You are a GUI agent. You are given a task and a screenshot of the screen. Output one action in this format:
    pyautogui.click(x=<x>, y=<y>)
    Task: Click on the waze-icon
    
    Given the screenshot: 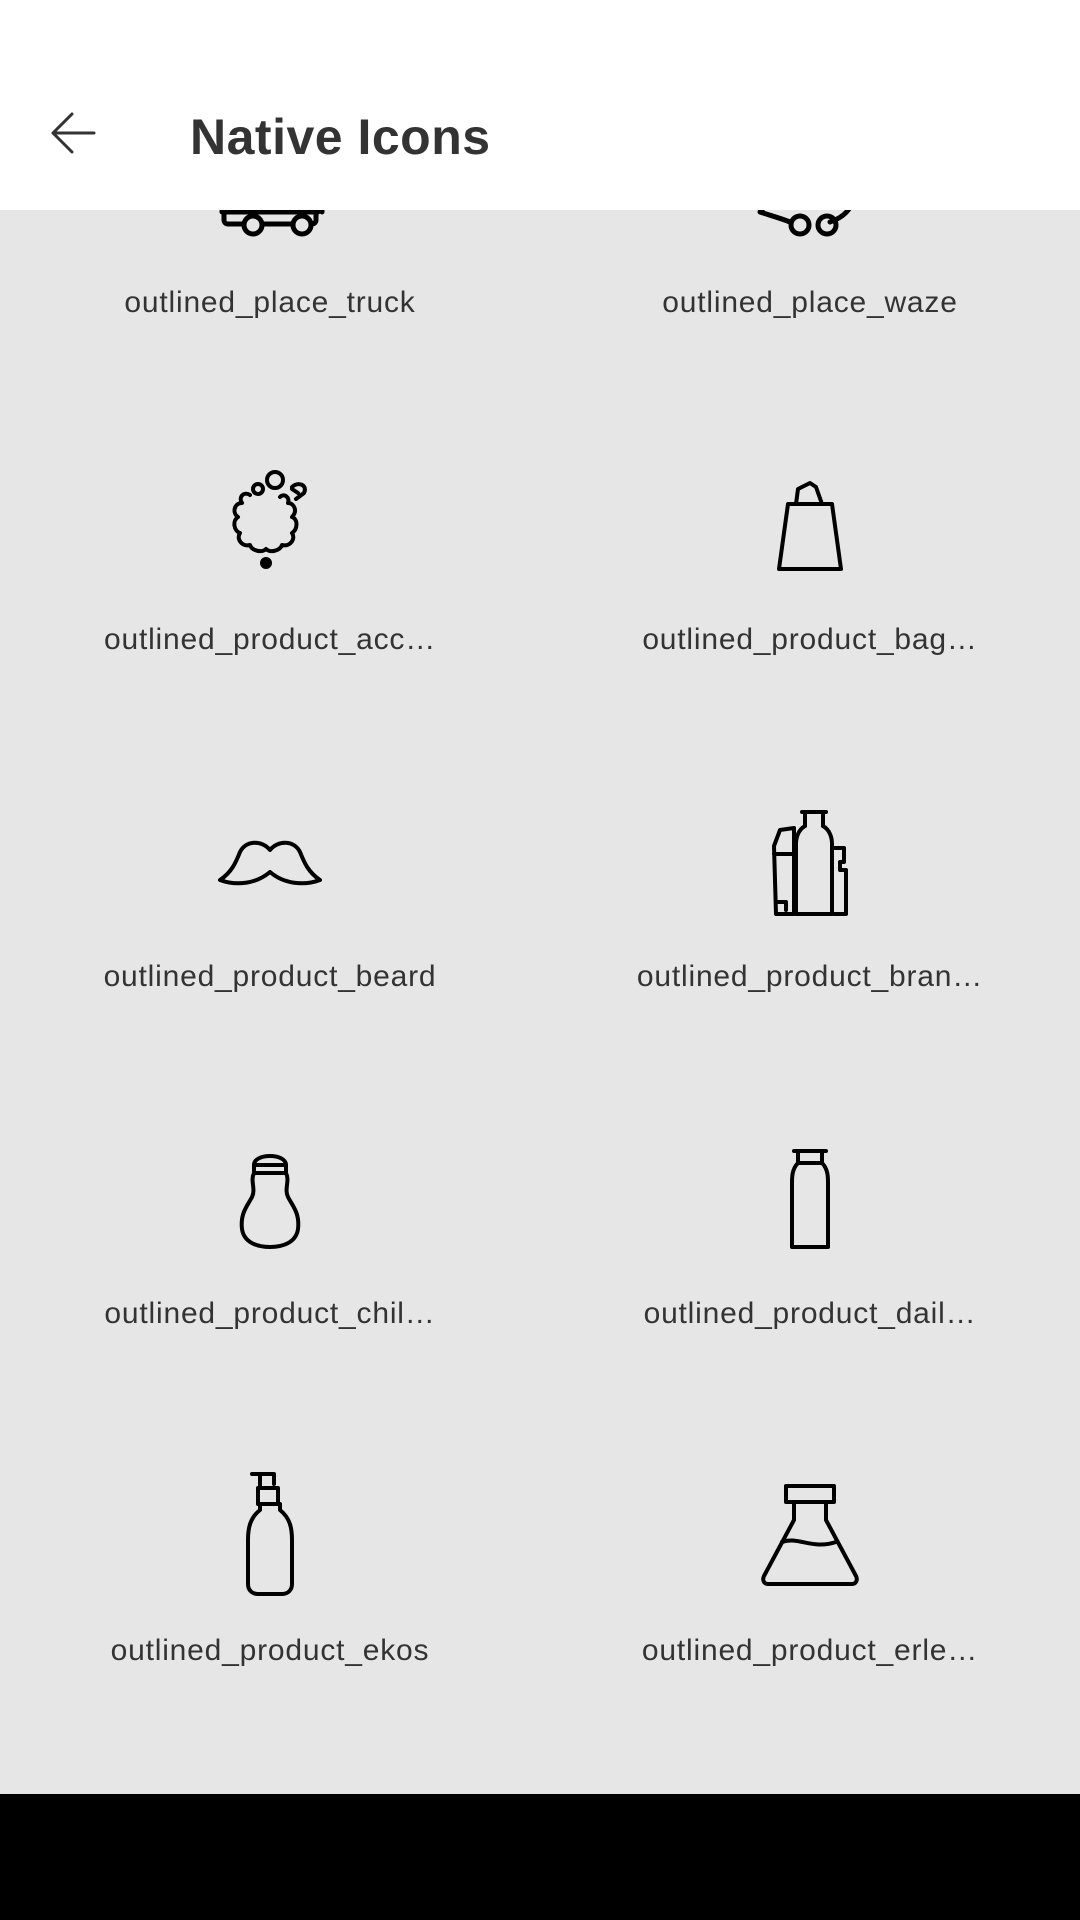 What is the action you would take?
    pyautogui.click(x=810, y=231)
    